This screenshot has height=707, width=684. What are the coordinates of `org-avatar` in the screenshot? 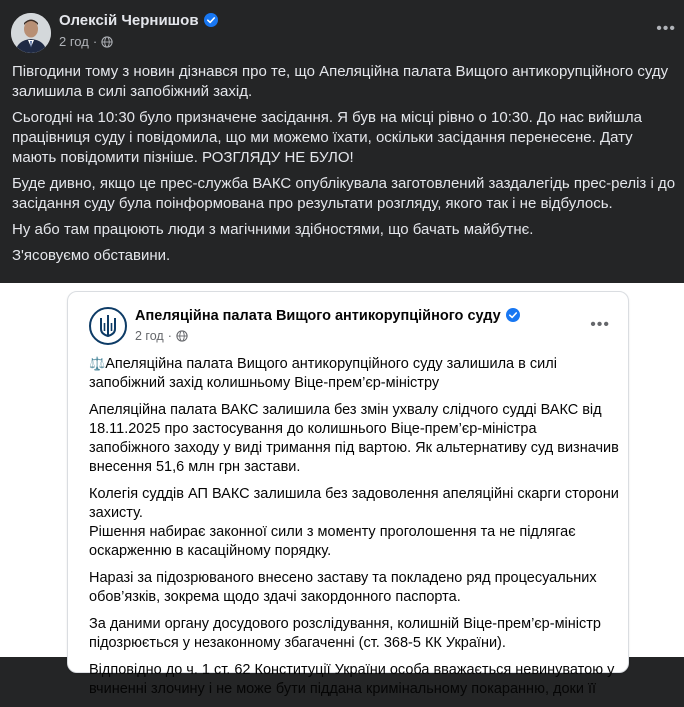 It's located at (108, 326).